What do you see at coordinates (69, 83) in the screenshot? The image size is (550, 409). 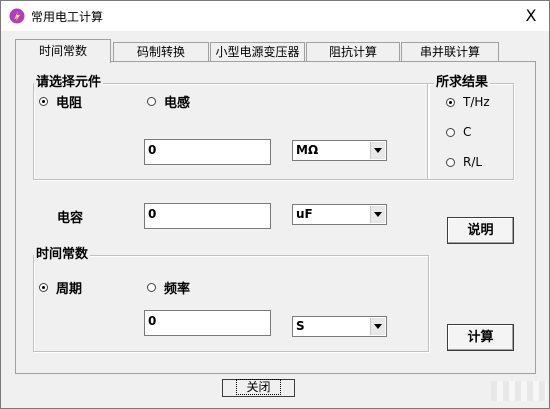 I see `component-group-title: 请选择元件` at bounding box center [69, 83].